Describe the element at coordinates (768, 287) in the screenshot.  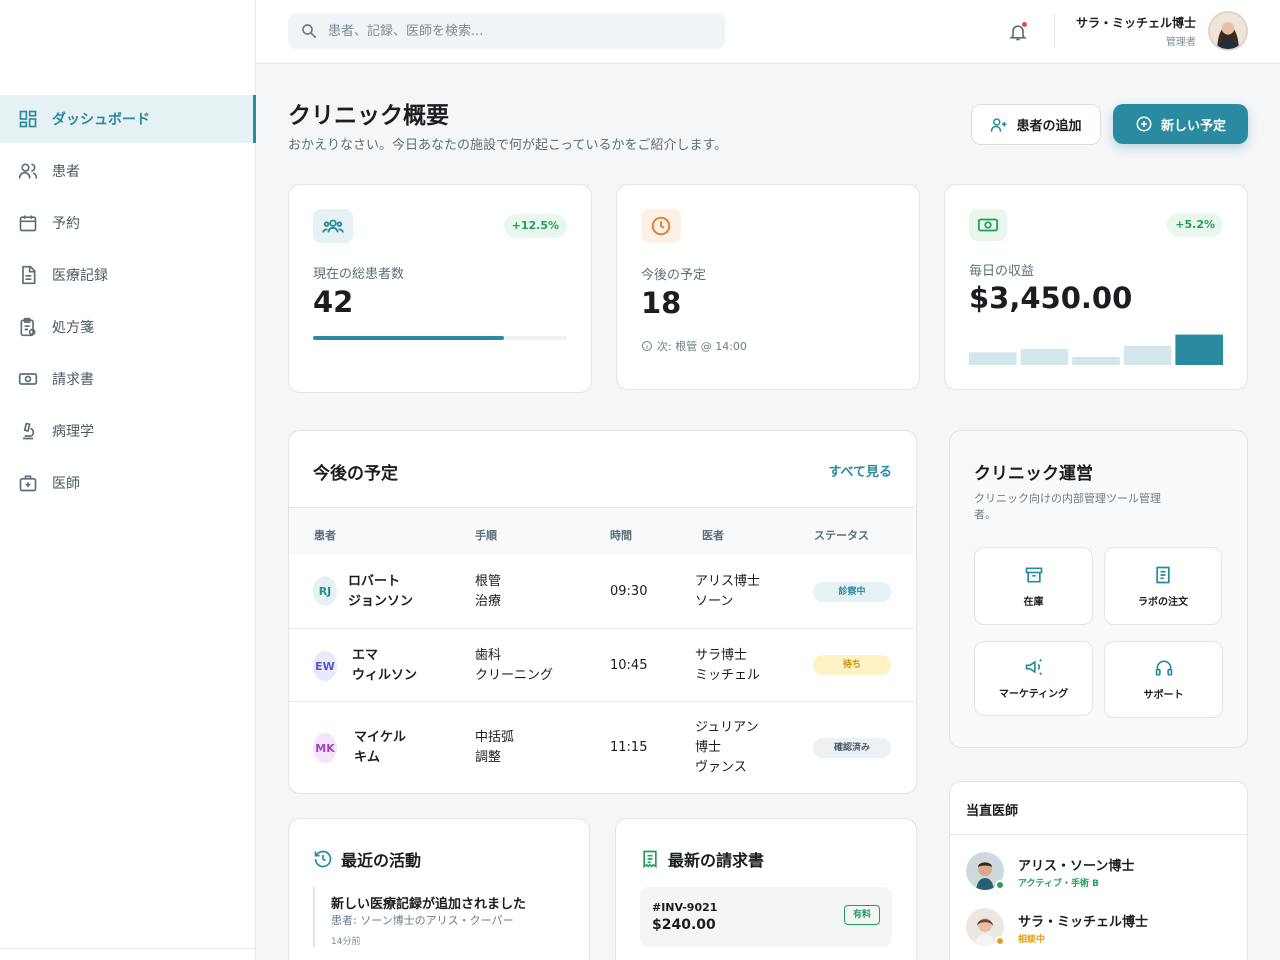
I see `stat-card-appointments: 今後の予定 18 次: 根管 @ 14:00` at that location.